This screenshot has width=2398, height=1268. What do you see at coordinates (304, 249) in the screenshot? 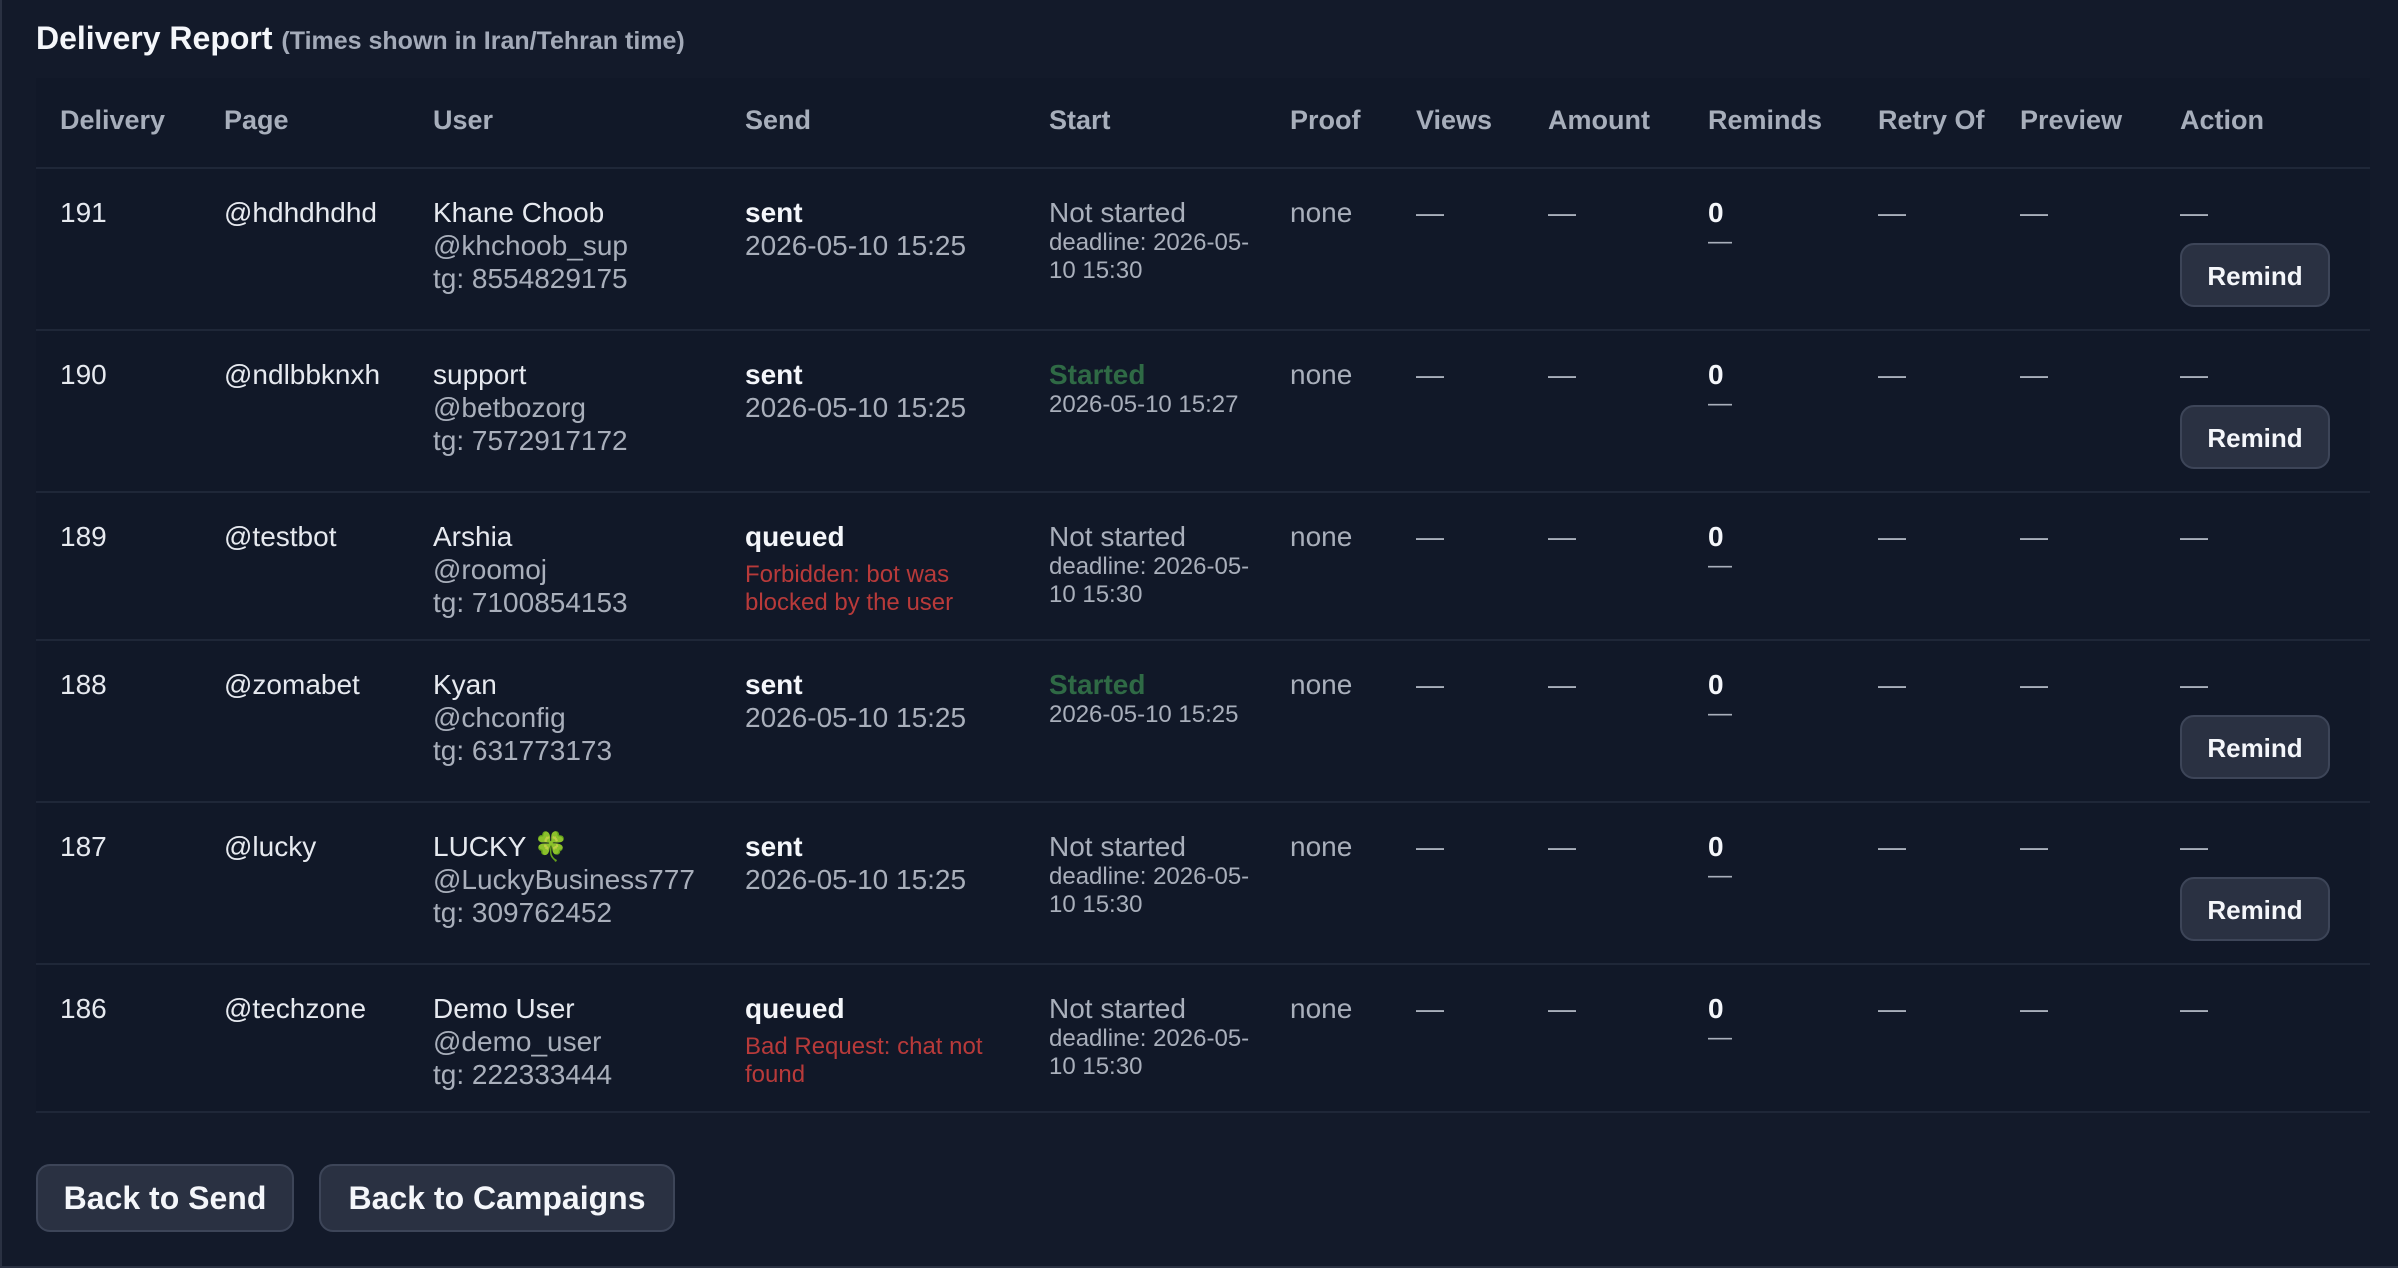
I see `page-handle: @hdhdhdhd` at bounding box center [304, 249].